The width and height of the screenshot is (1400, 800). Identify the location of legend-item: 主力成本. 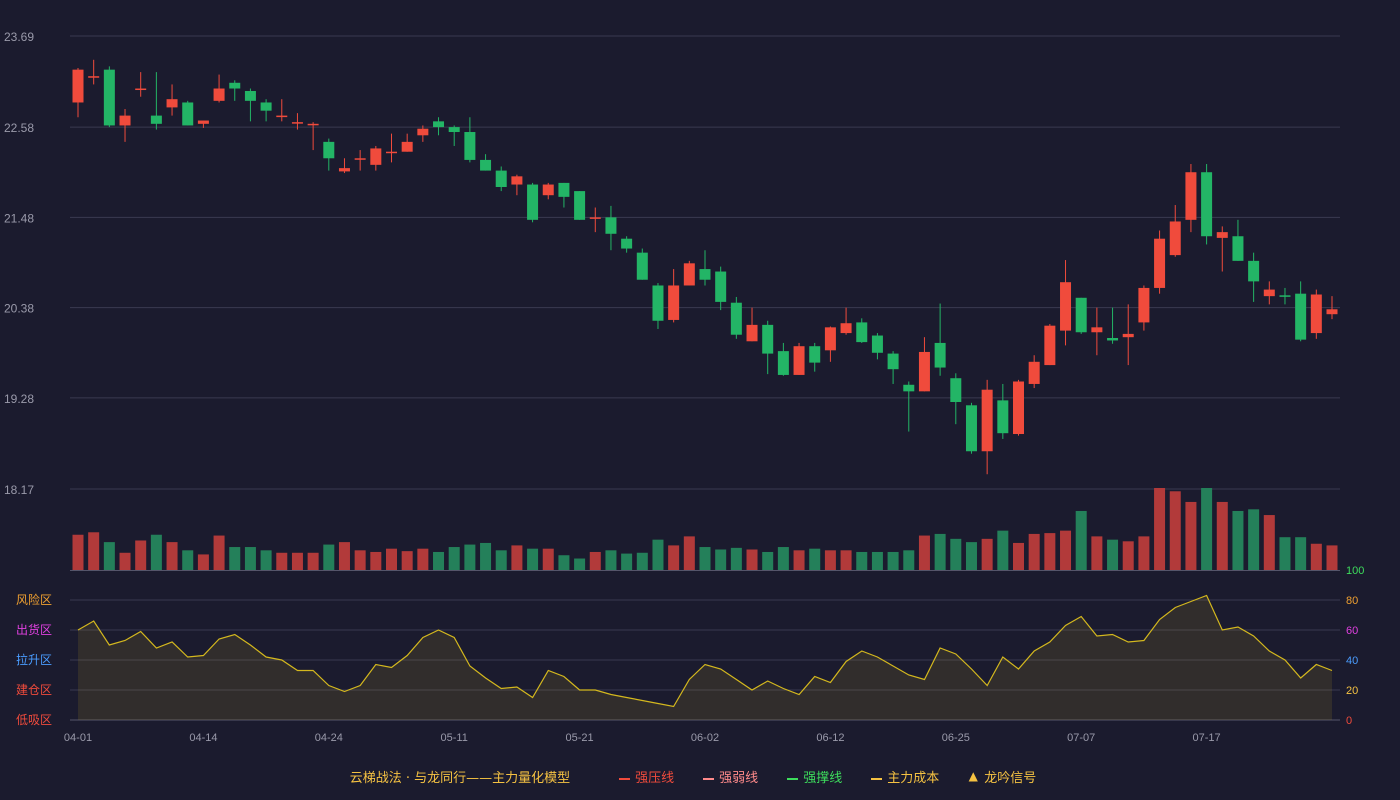
(904, 776).